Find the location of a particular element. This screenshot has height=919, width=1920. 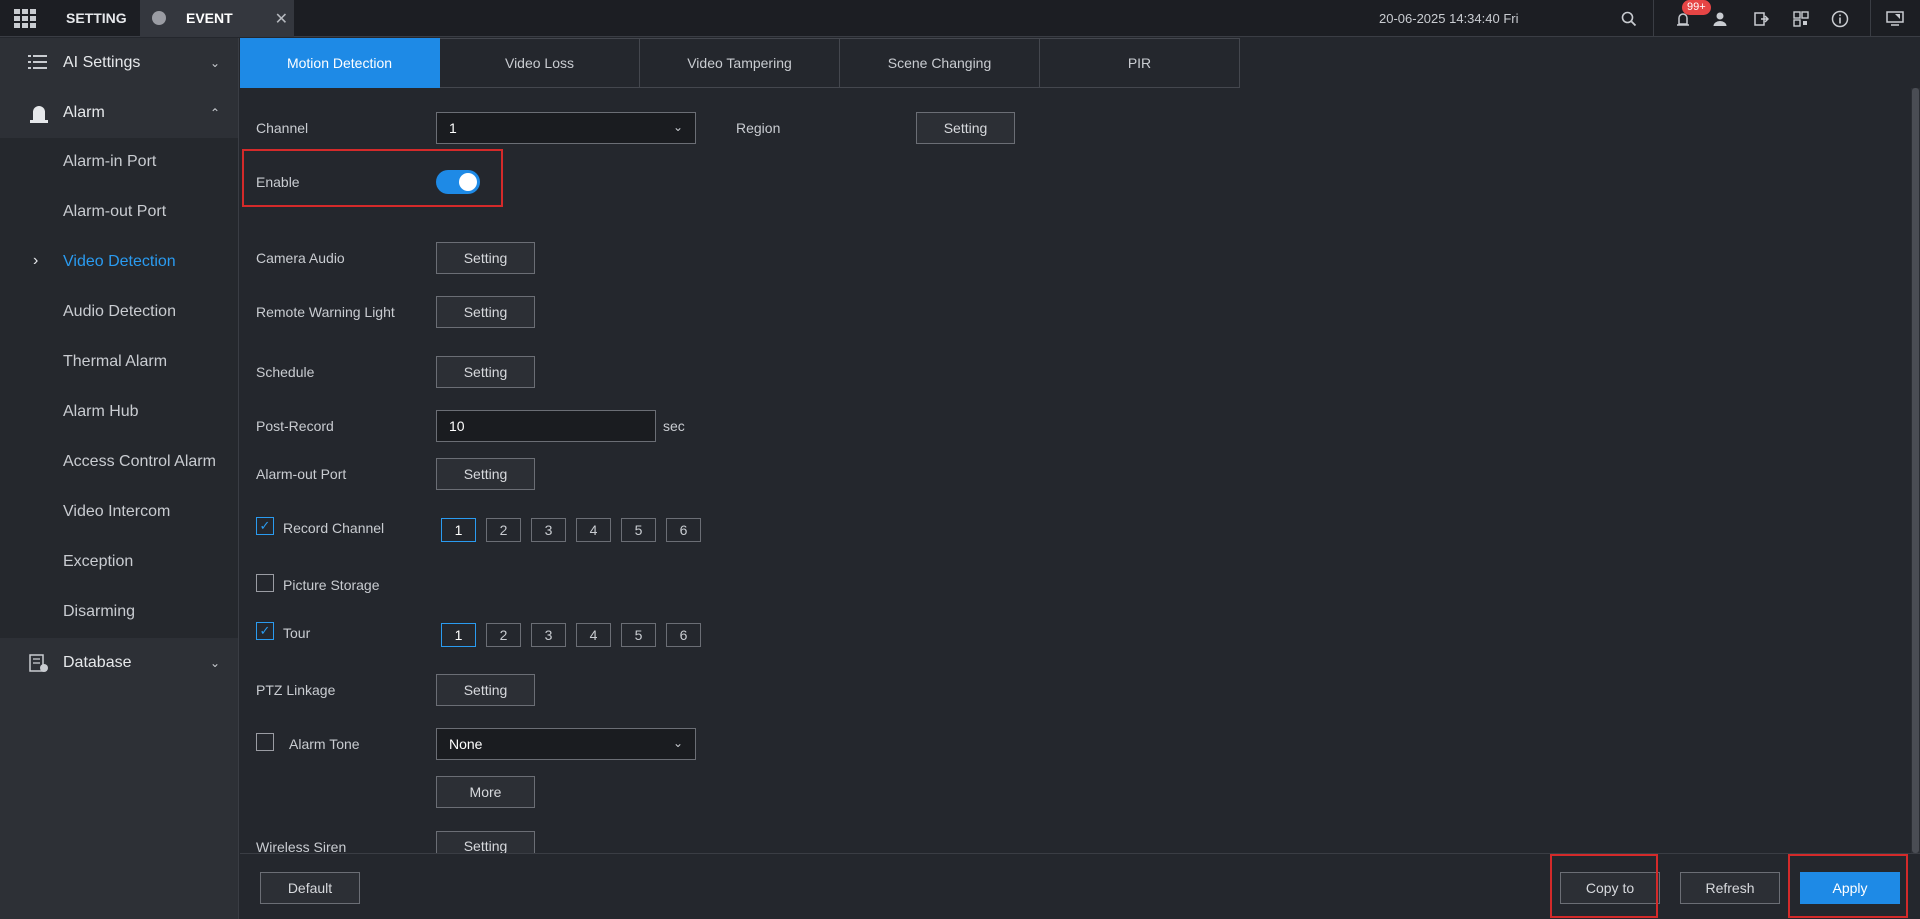

post-record-input is located at coordinates (546, 426).